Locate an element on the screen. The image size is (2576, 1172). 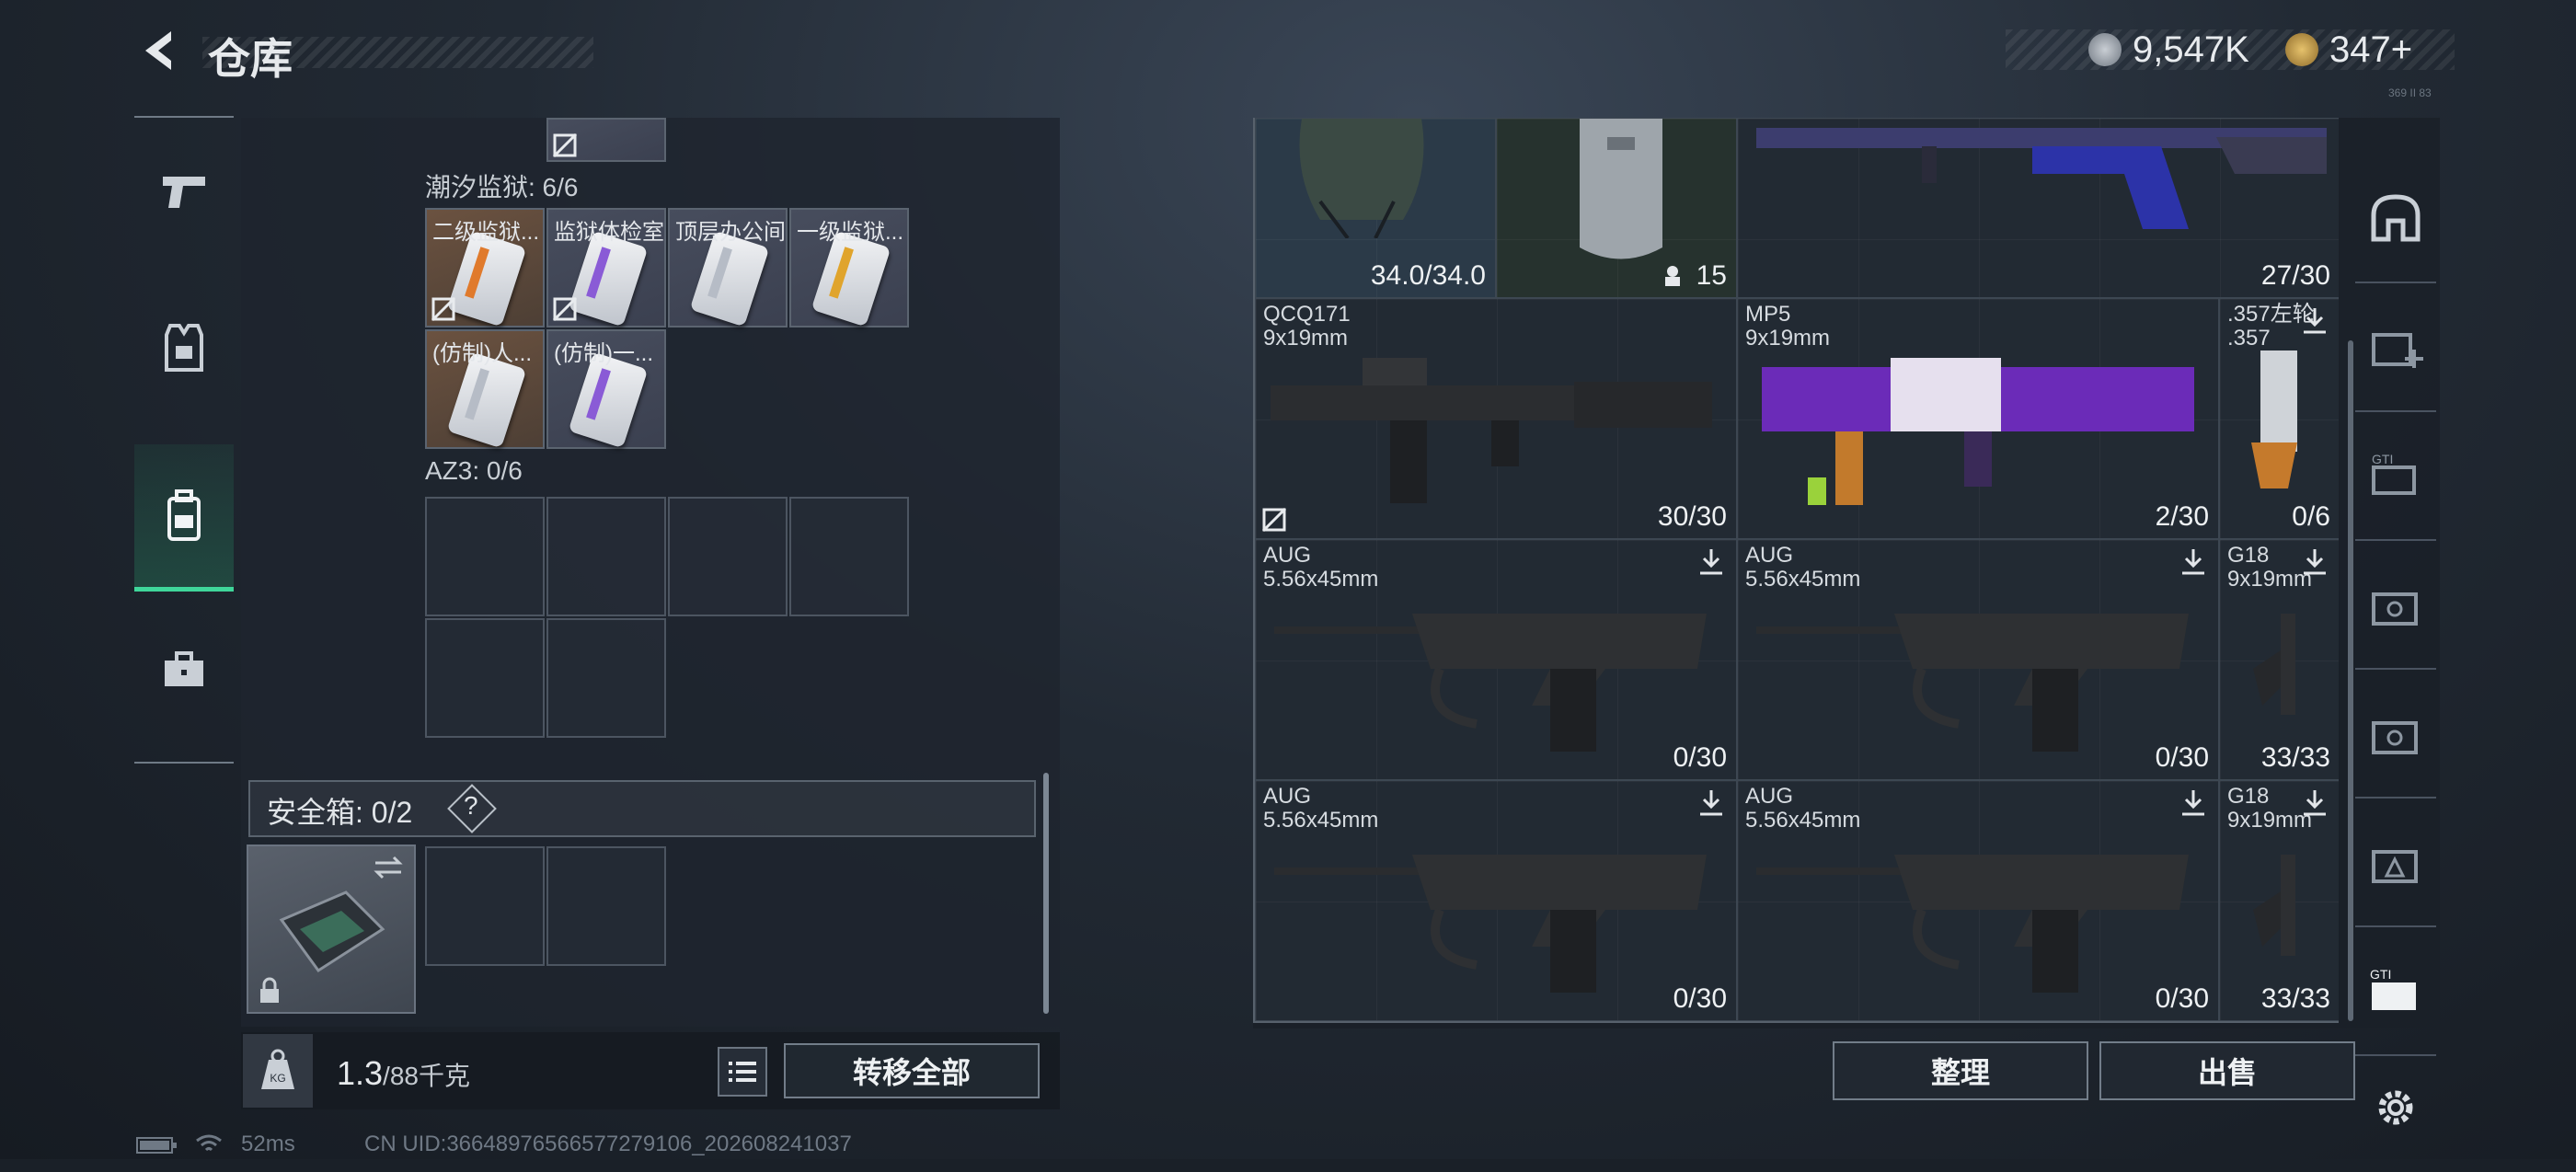
transfer-all-button: 转移全部 is located at coordinates (912, 1070).